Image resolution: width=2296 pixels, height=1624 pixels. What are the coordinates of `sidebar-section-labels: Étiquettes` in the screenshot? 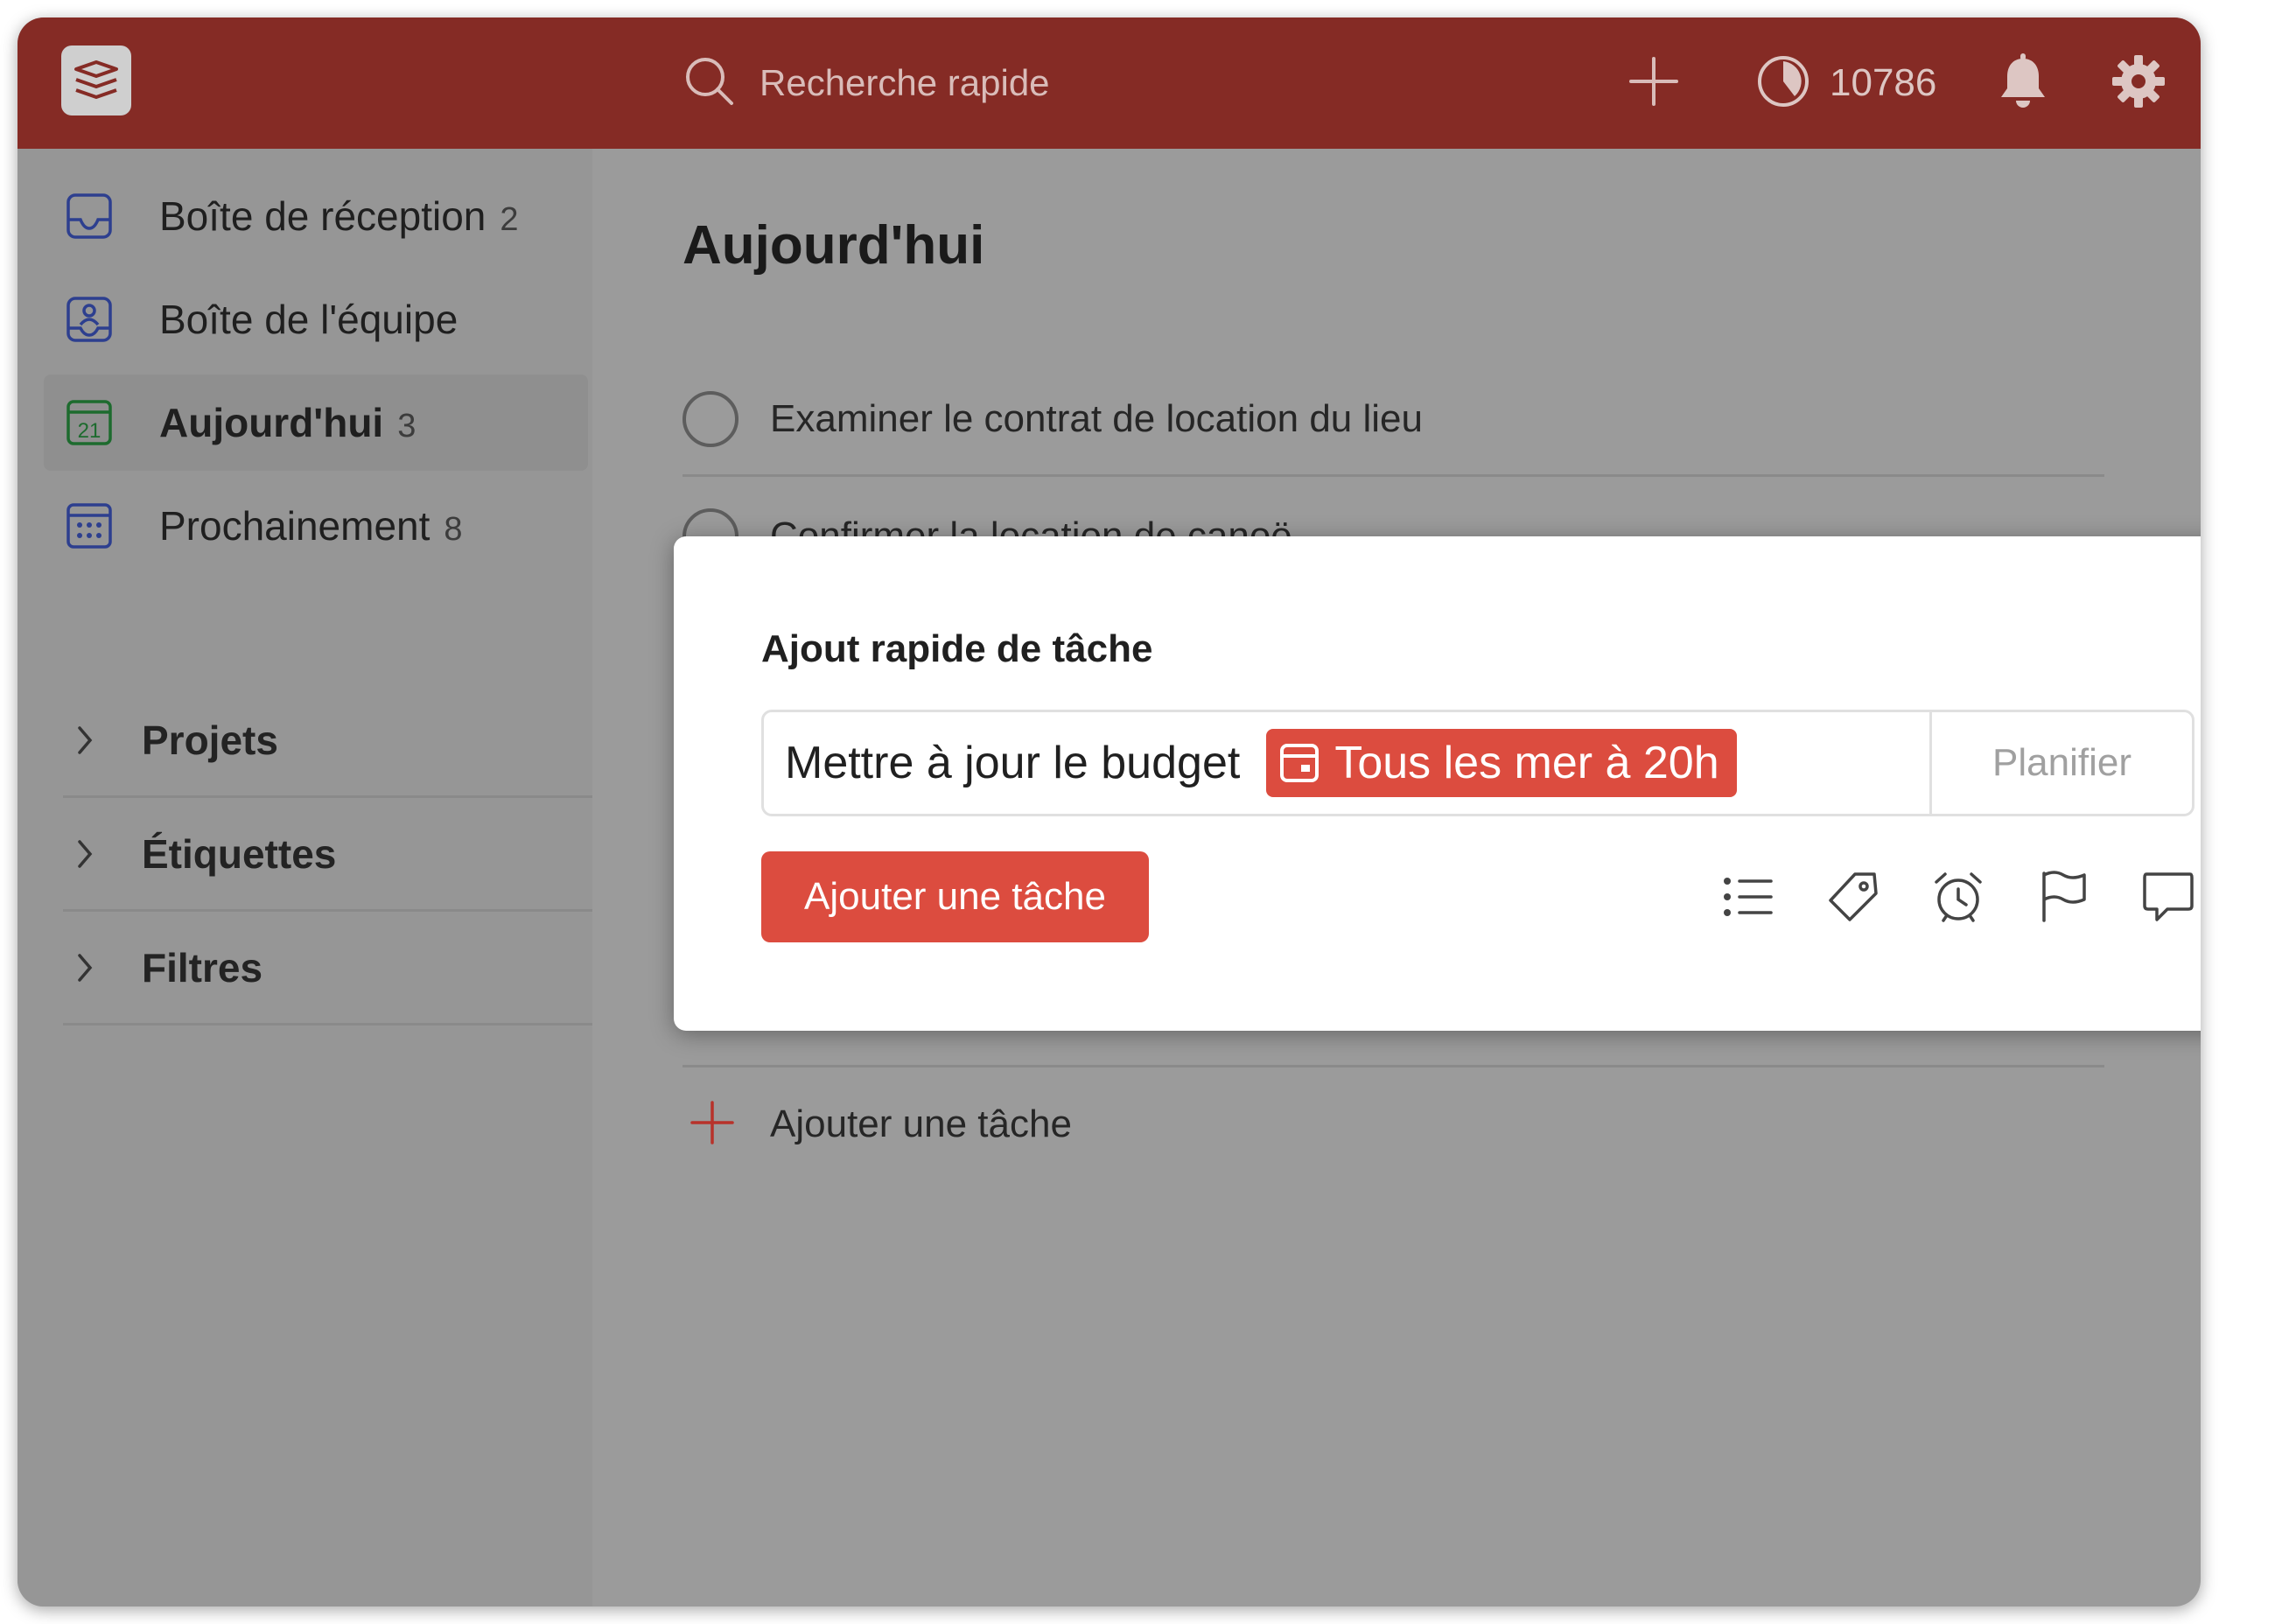 It's located at (327, 855).